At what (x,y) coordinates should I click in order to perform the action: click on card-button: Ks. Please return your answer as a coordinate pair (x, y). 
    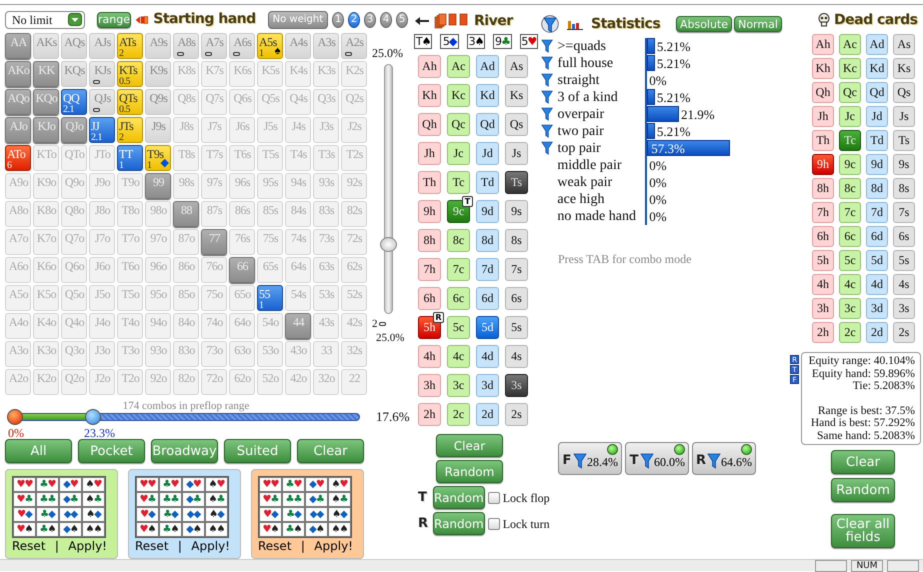
    Looking at the image, I should click on (516, 95).